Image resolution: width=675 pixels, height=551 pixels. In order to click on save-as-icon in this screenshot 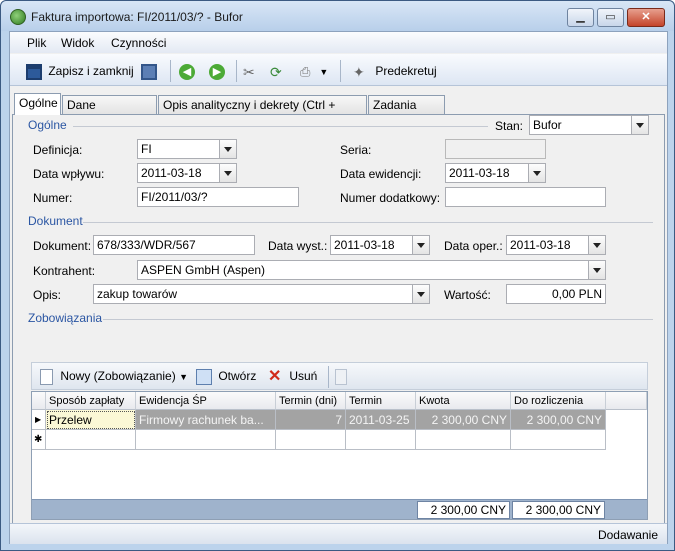, I will do `click(149, 71)`.